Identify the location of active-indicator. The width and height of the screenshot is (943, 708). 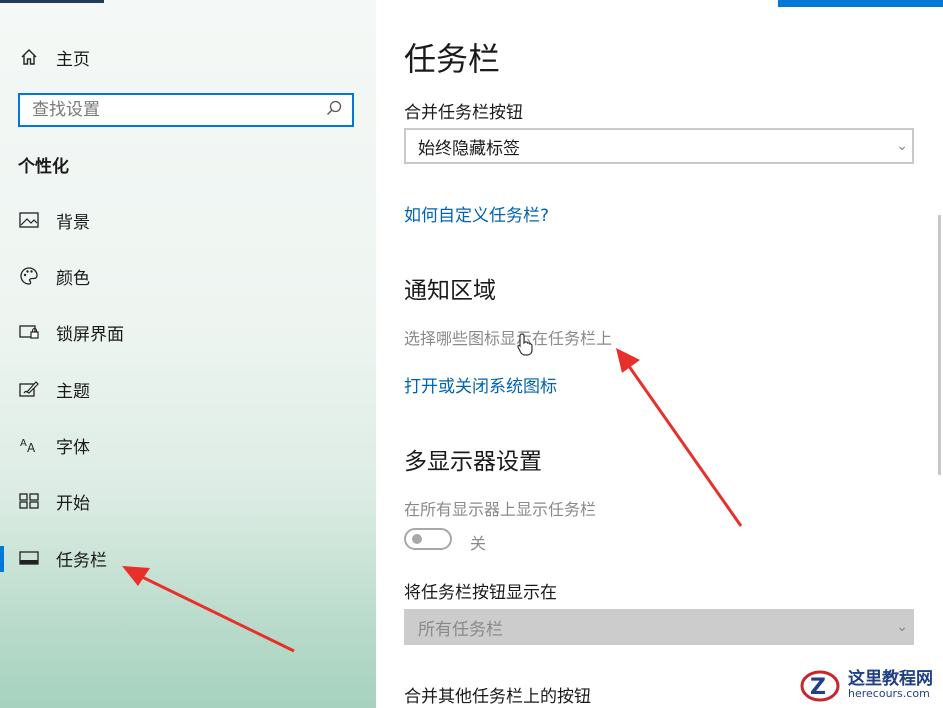
(2, 559).